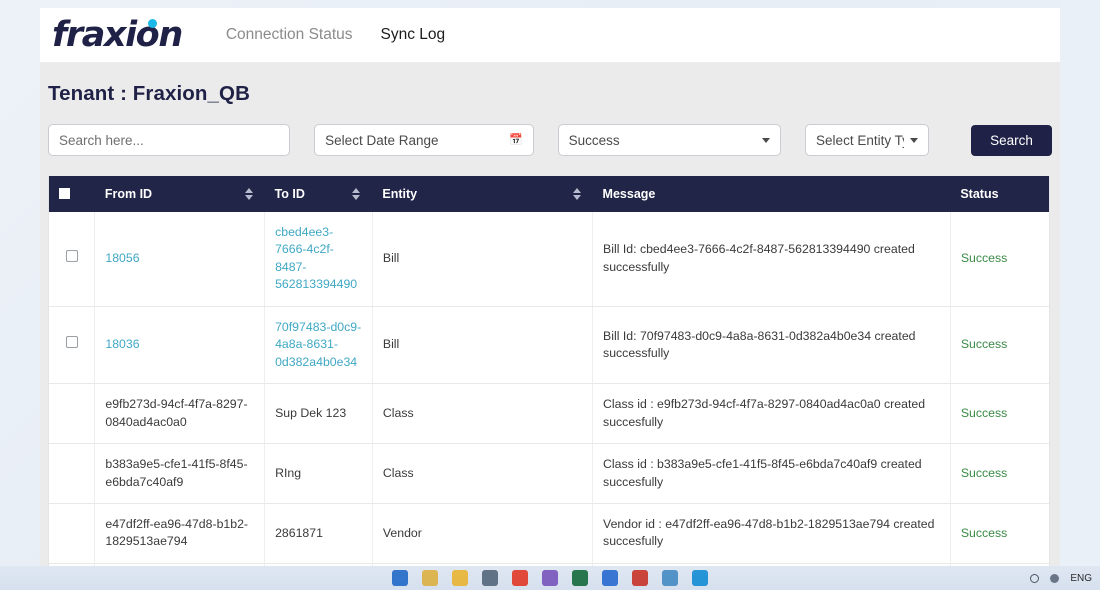 The image size is (1100, 590). What do you see at coordinates (610, 578) in the screenshot?
I see `calendar-icon` at bounding box center [610, 578].